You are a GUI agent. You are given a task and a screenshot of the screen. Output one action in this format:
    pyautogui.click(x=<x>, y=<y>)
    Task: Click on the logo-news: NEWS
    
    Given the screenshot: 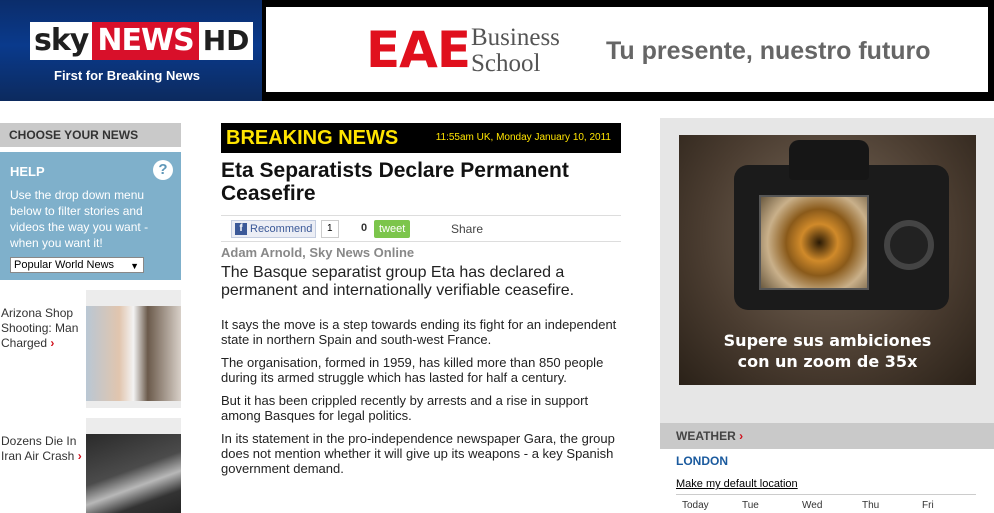 What is the action you would take?
    pyautogui.click(x=145, y=41)
    